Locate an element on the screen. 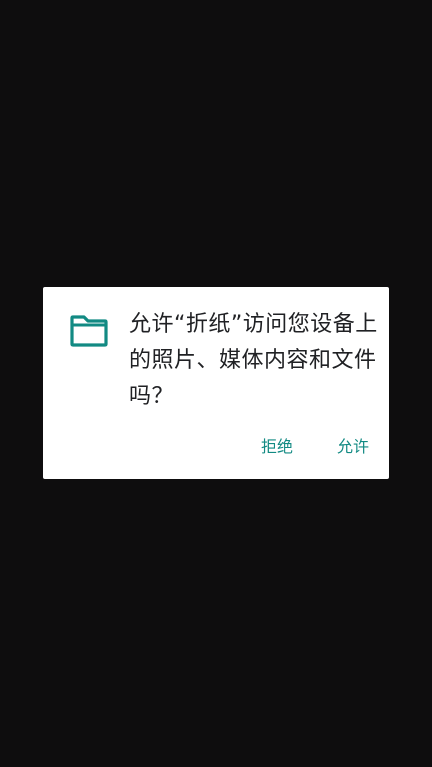 The image size is (432, 767). dialog-message: 允许“折纸”访问您设备上的照片、媒体内容和文件吗？ is located at coordinates (253, 360).